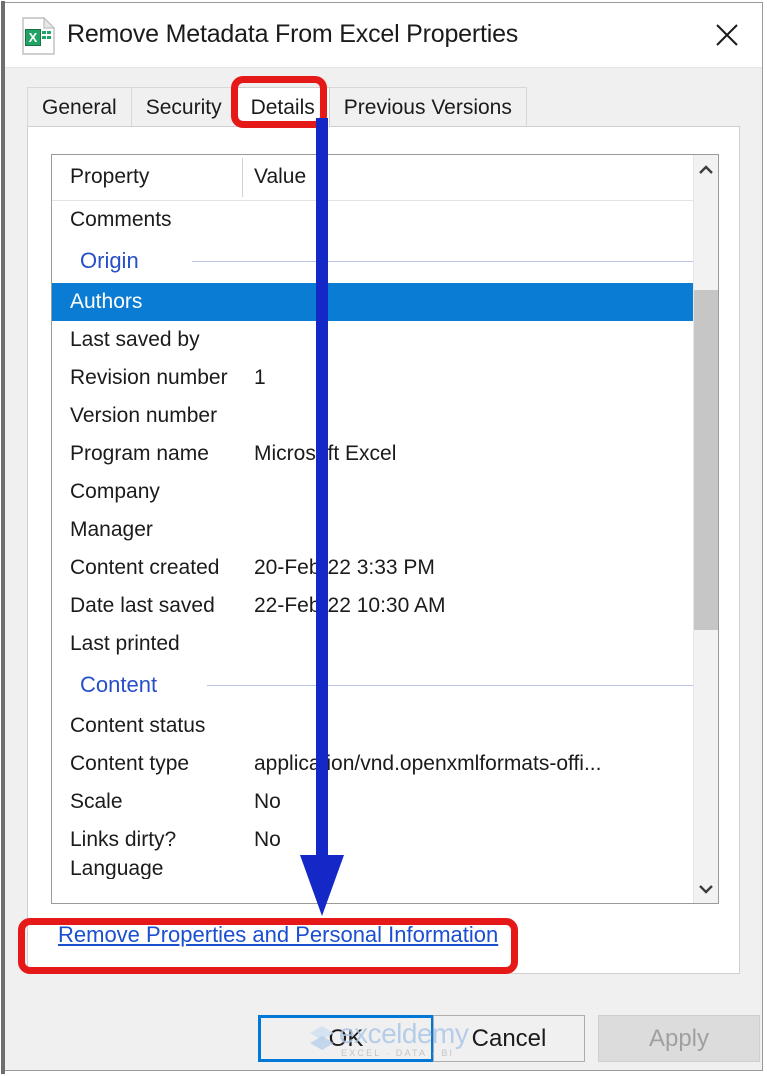 The width and height of the screenshot is (767, 1076). Describe the element at coordinates (374, 302) in the screenshot. I see `table-row: Authors` at that location.